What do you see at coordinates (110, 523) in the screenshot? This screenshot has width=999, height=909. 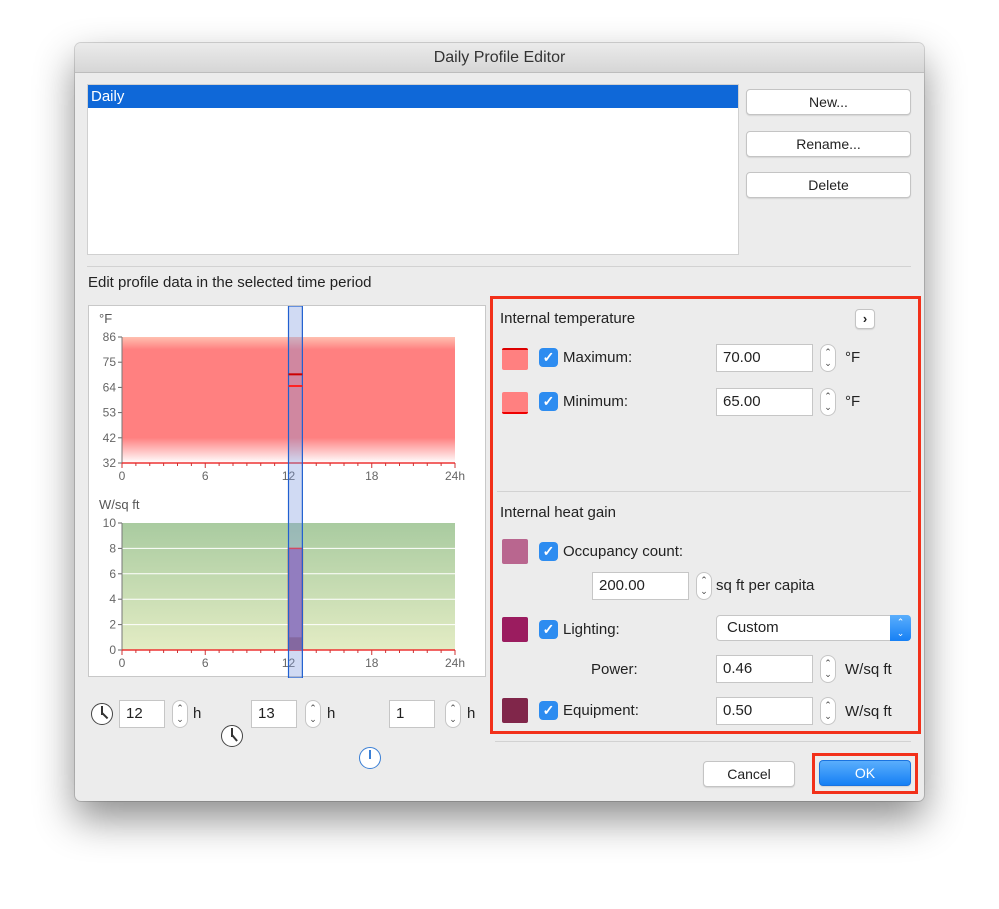 I see `heat-gain-y-tick-label: 10` at bounding box center [110, 523].